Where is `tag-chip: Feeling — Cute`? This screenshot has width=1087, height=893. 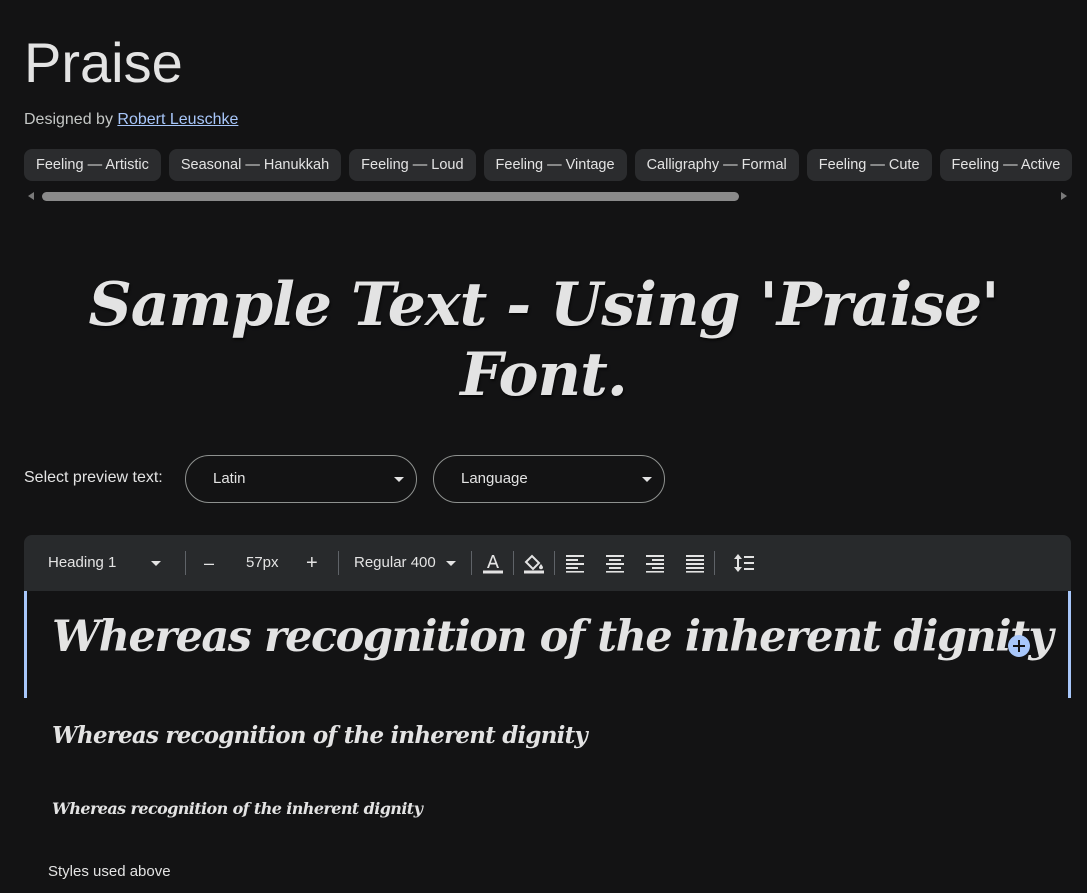
tag-chip: Feeling — Cute is located at coordinates (869, 165).